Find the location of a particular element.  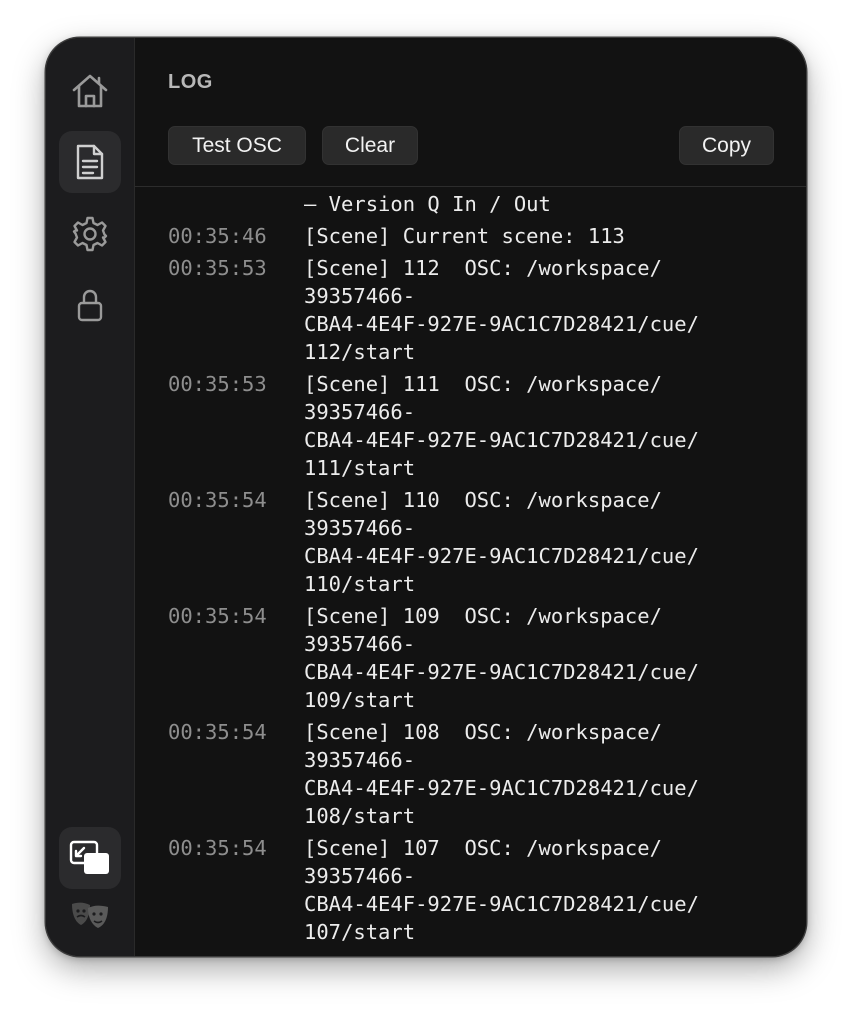

log-message-line: [Scene] 109 OSC: /workspace/ is located at coordinates (483, 616).